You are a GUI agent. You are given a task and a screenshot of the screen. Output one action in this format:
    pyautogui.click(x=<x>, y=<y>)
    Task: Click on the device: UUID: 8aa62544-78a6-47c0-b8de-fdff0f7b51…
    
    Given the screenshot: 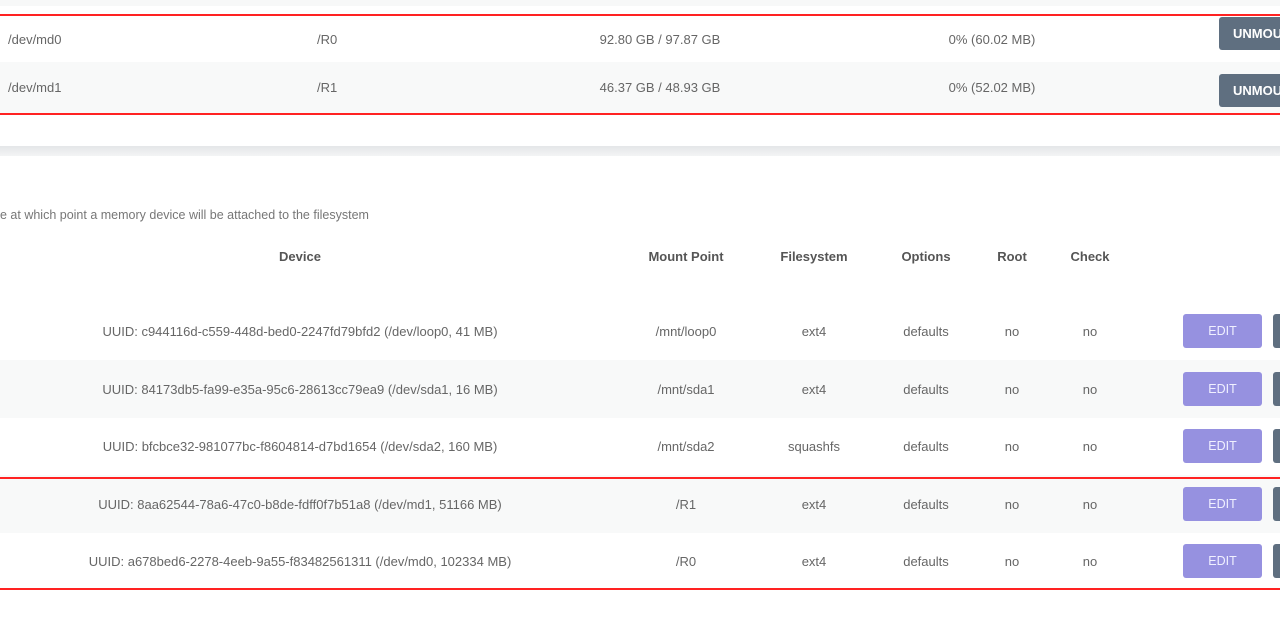 What is the action you would take?
    pyautogui.click(x=300, y=504)
    